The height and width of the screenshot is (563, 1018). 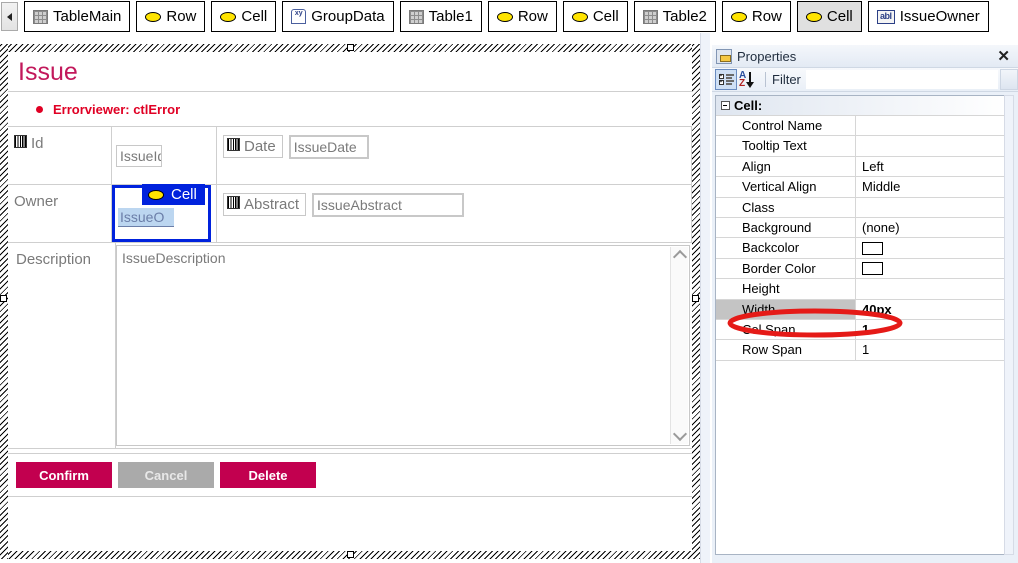 I want to click on property-value: Left, so click(x=931, y=166).